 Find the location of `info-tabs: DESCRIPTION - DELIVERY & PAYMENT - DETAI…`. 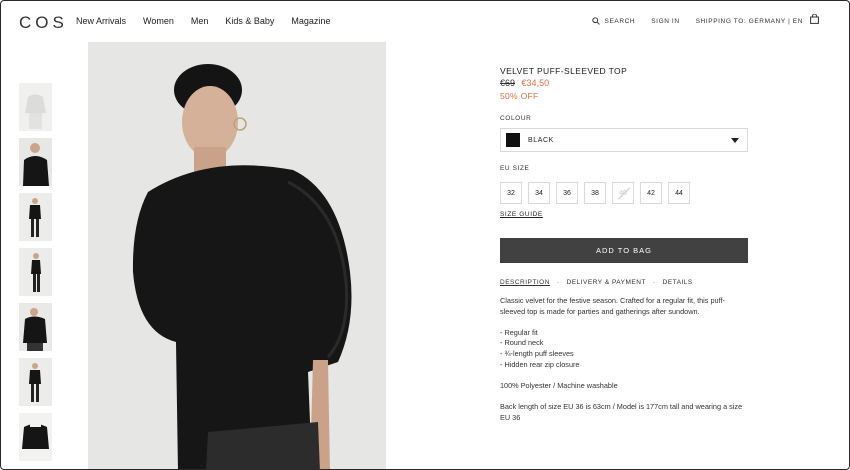

info-tabs: DESCRIPTION - DELIVERY & PAYMENT - DETAI… is located at coordinates (596, 282).